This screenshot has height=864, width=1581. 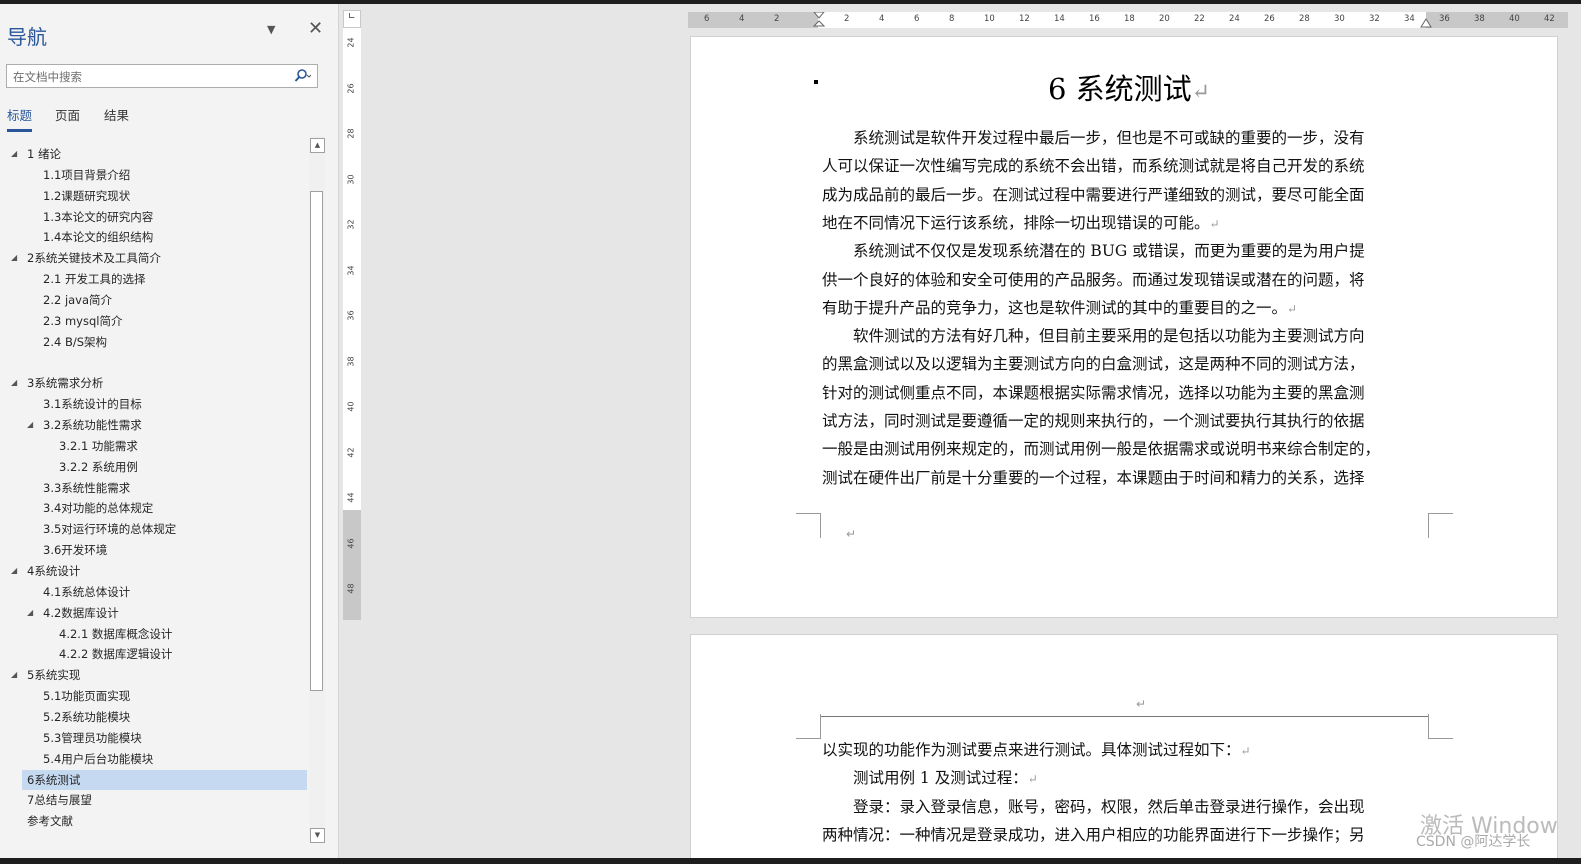 I want to click on document-text-line: 系统测试不仅仅是发现系统潜在的 BUG 或错误，而更为重要的是为用户提, so click(x=1132, y=251).